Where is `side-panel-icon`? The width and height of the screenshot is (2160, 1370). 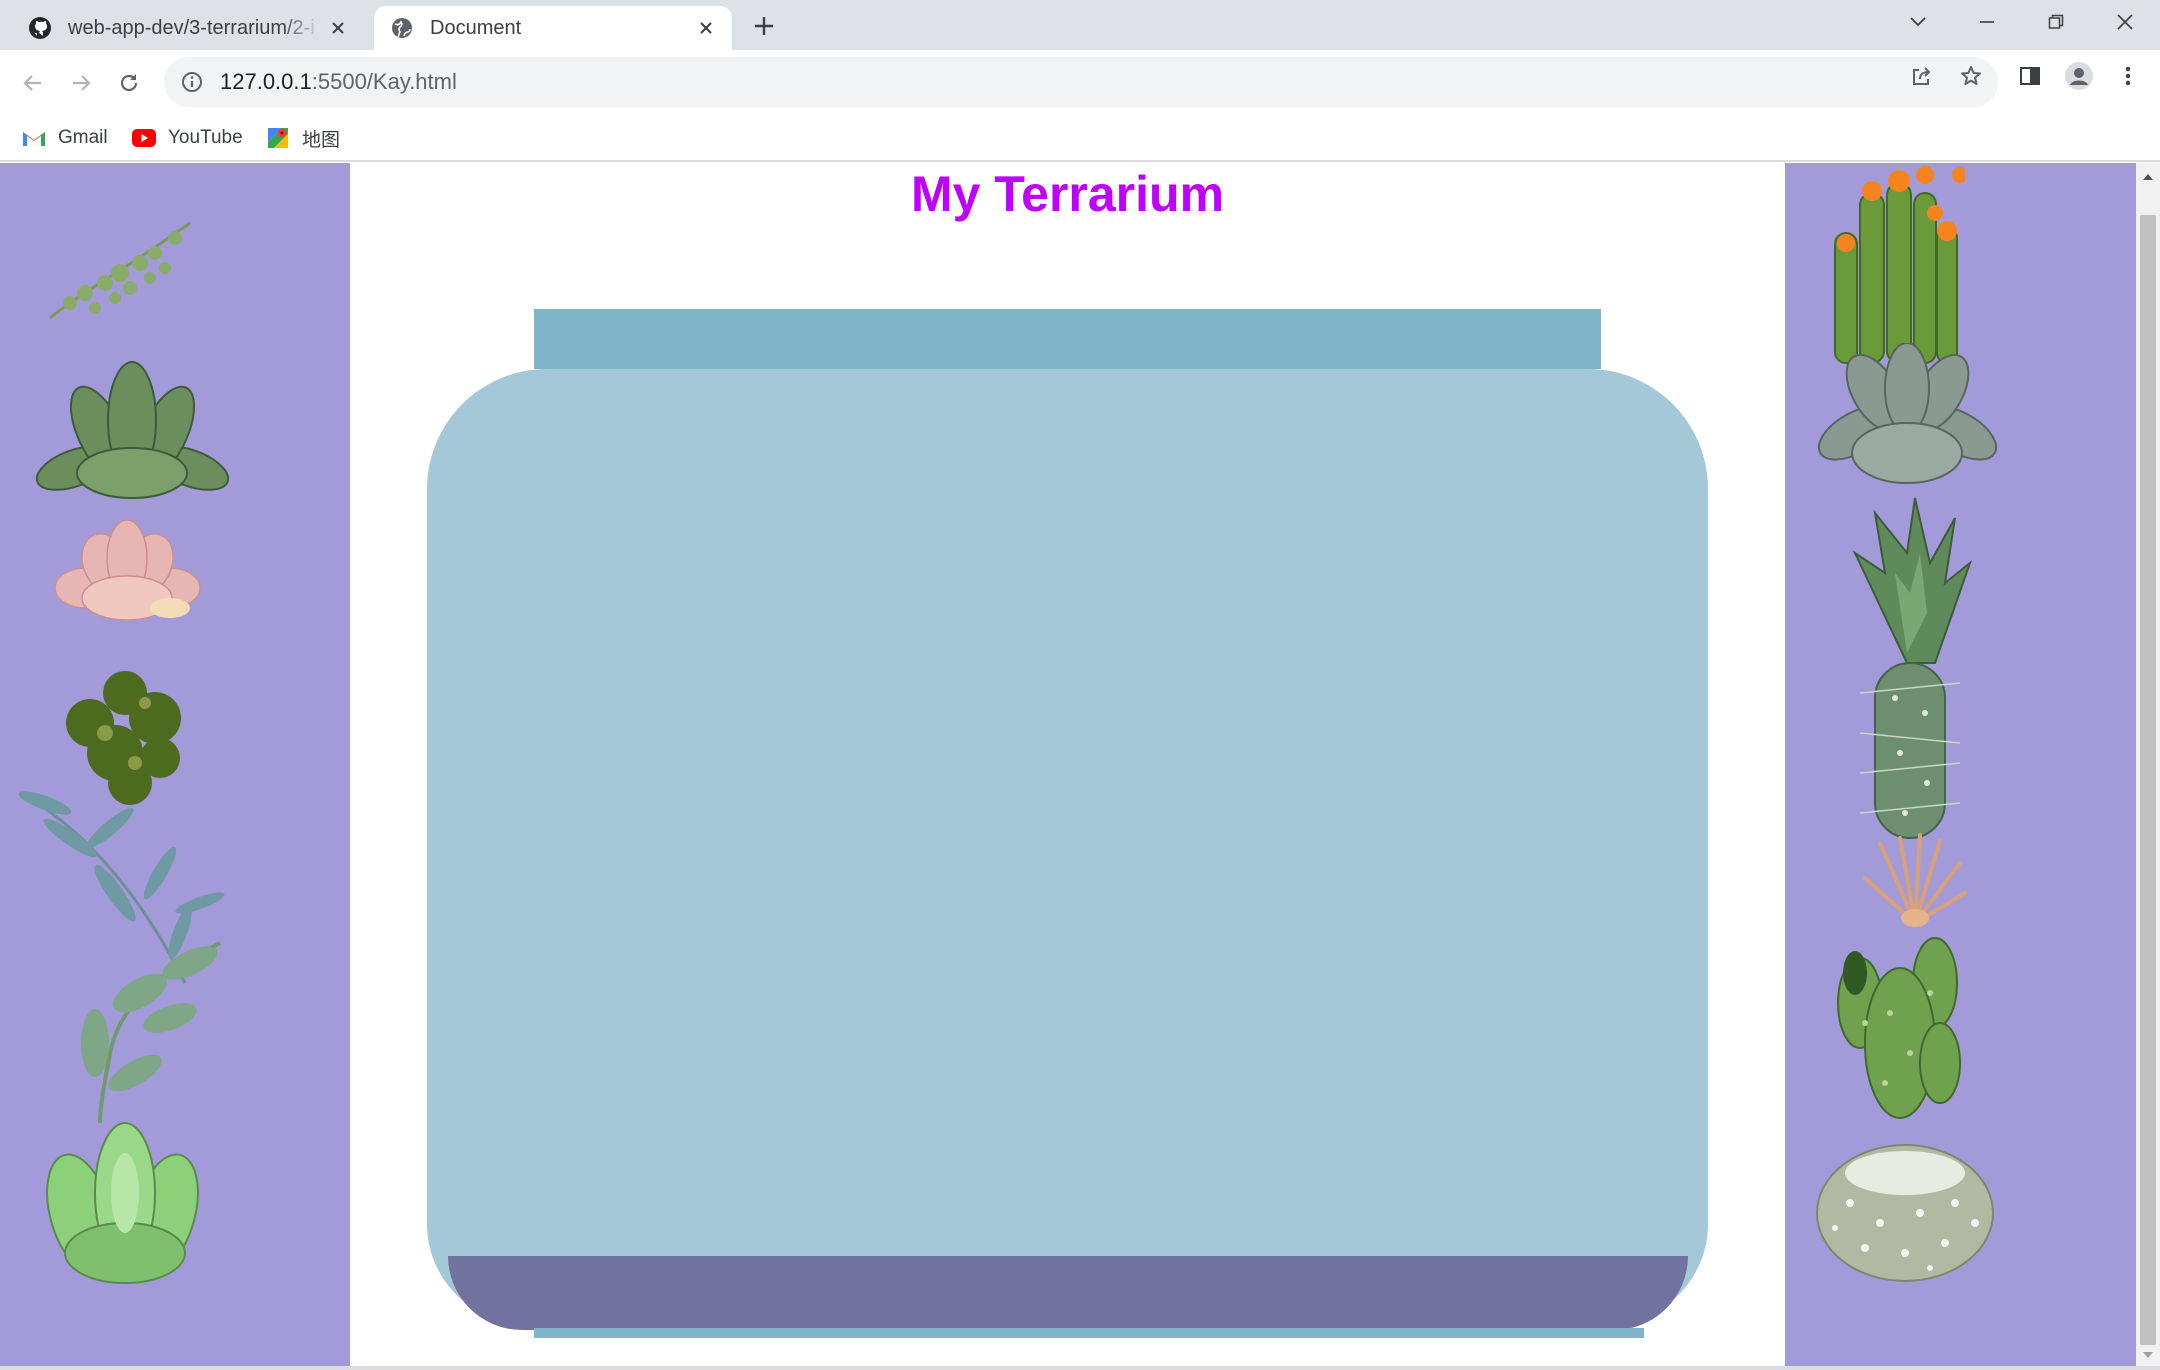
side-panel-icon is located at coordinates (2030, 76).